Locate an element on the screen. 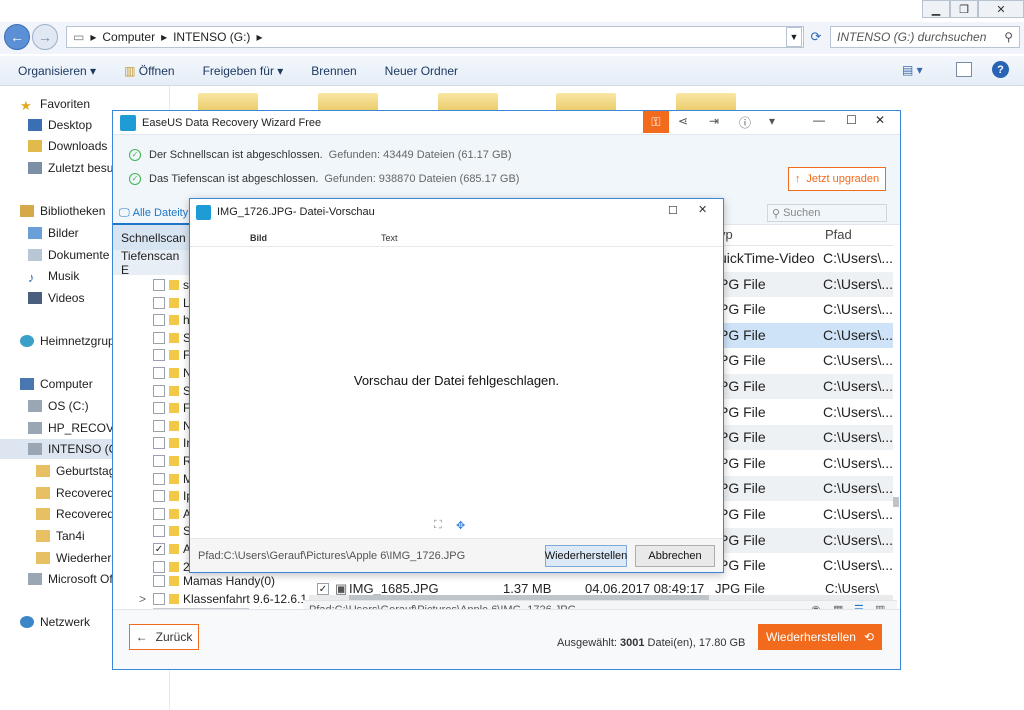 The height and width of the screenshot is (710, 1024). minimize-button: ▁ is located at coordinates (936, 9).